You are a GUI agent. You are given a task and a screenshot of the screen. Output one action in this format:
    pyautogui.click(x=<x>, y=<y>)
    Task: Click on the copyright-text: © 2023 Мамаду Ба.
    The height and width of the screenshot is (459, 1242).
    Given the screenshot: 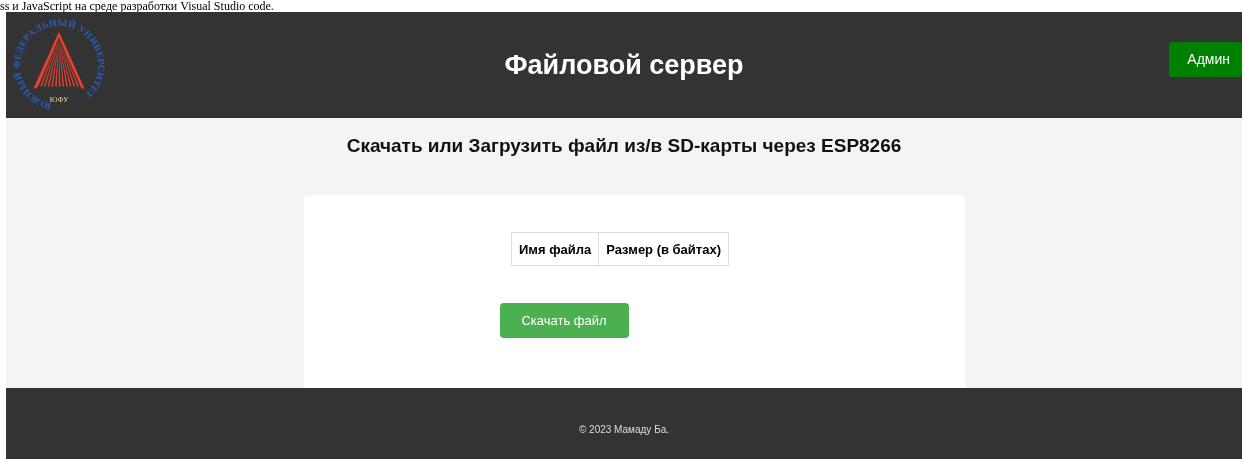 What is the action you would take?
    pyautogui.click(x=624, y=429)
    